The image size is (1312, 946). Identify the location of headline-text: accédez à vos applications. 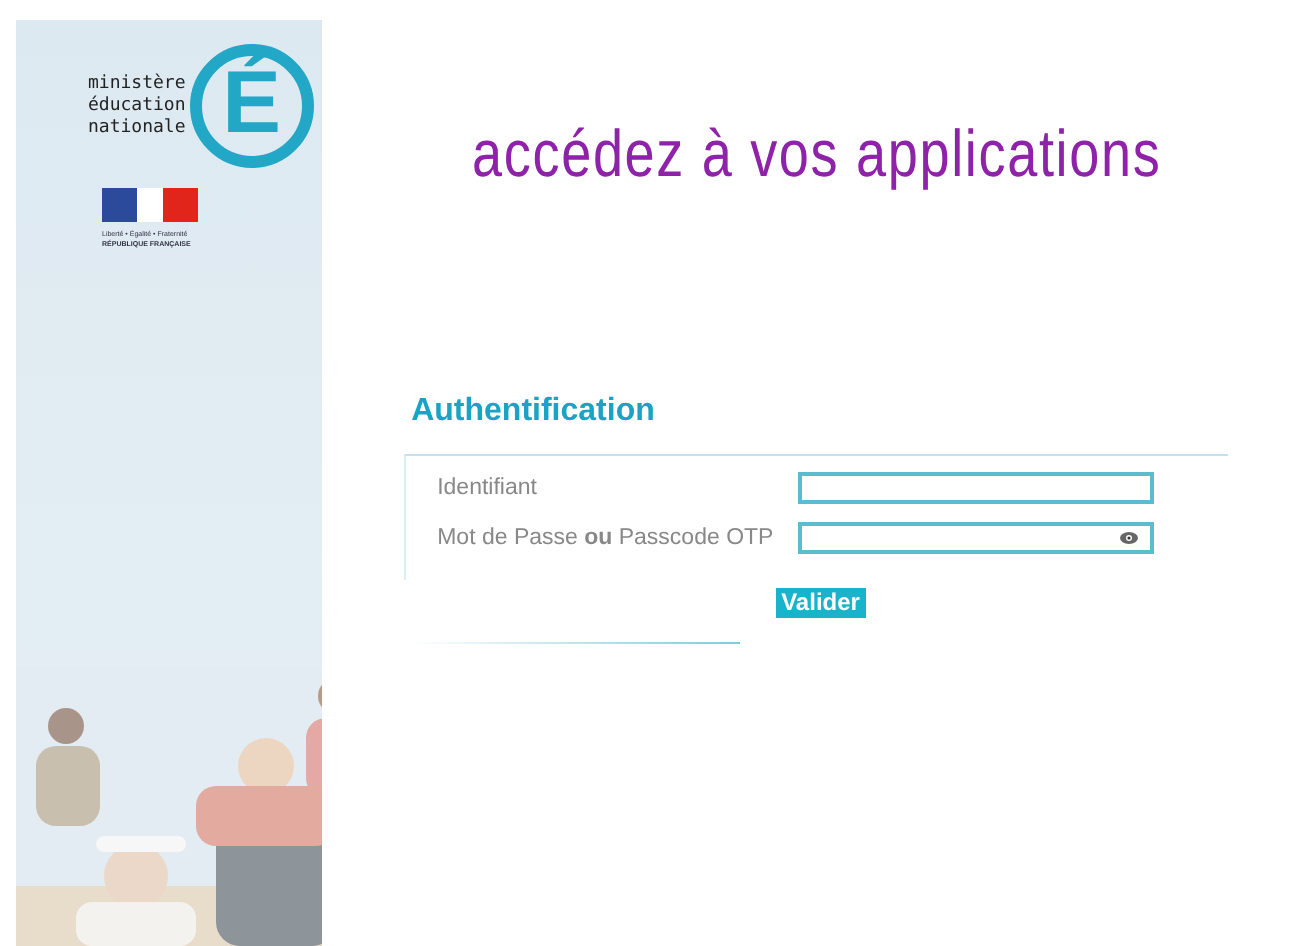
(816, 154).